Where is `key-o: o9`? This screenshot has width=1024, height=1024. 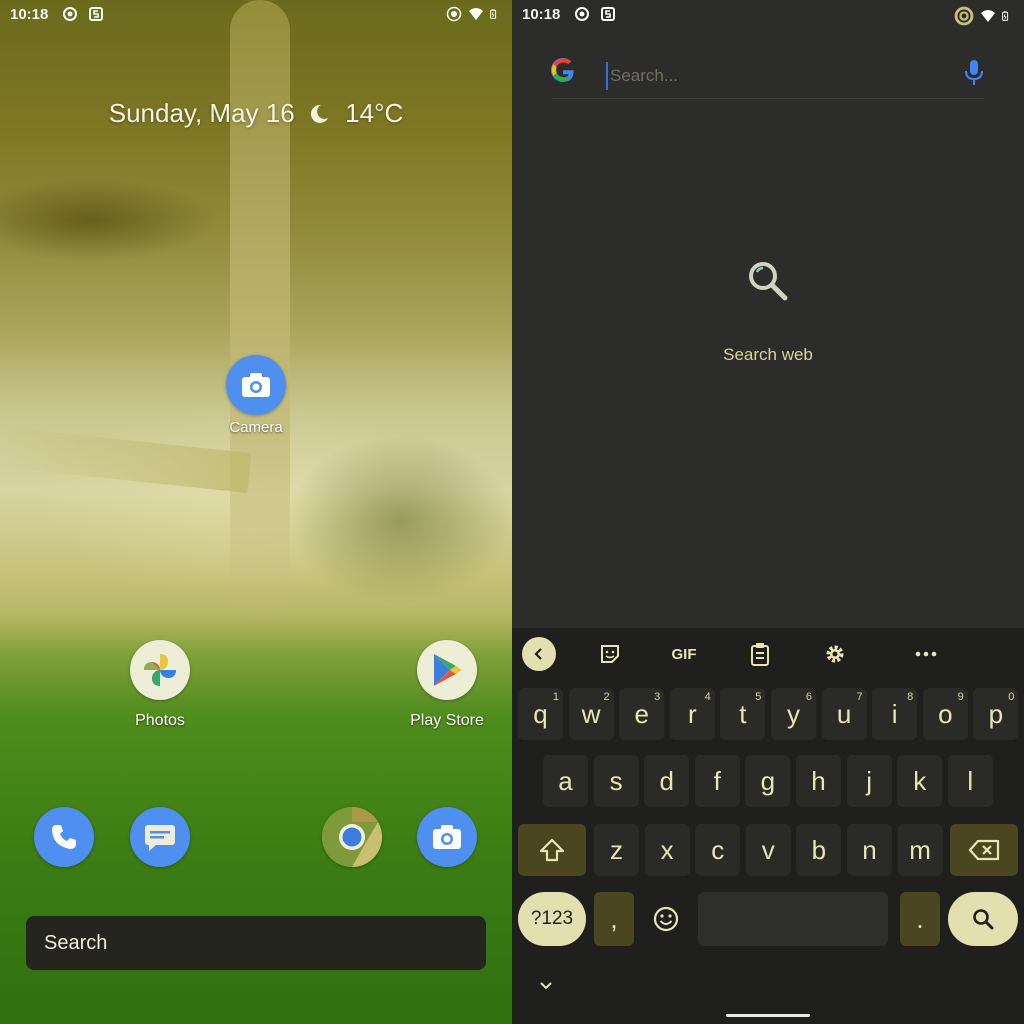
key-o: o9 is located at coordinates (945, 714).